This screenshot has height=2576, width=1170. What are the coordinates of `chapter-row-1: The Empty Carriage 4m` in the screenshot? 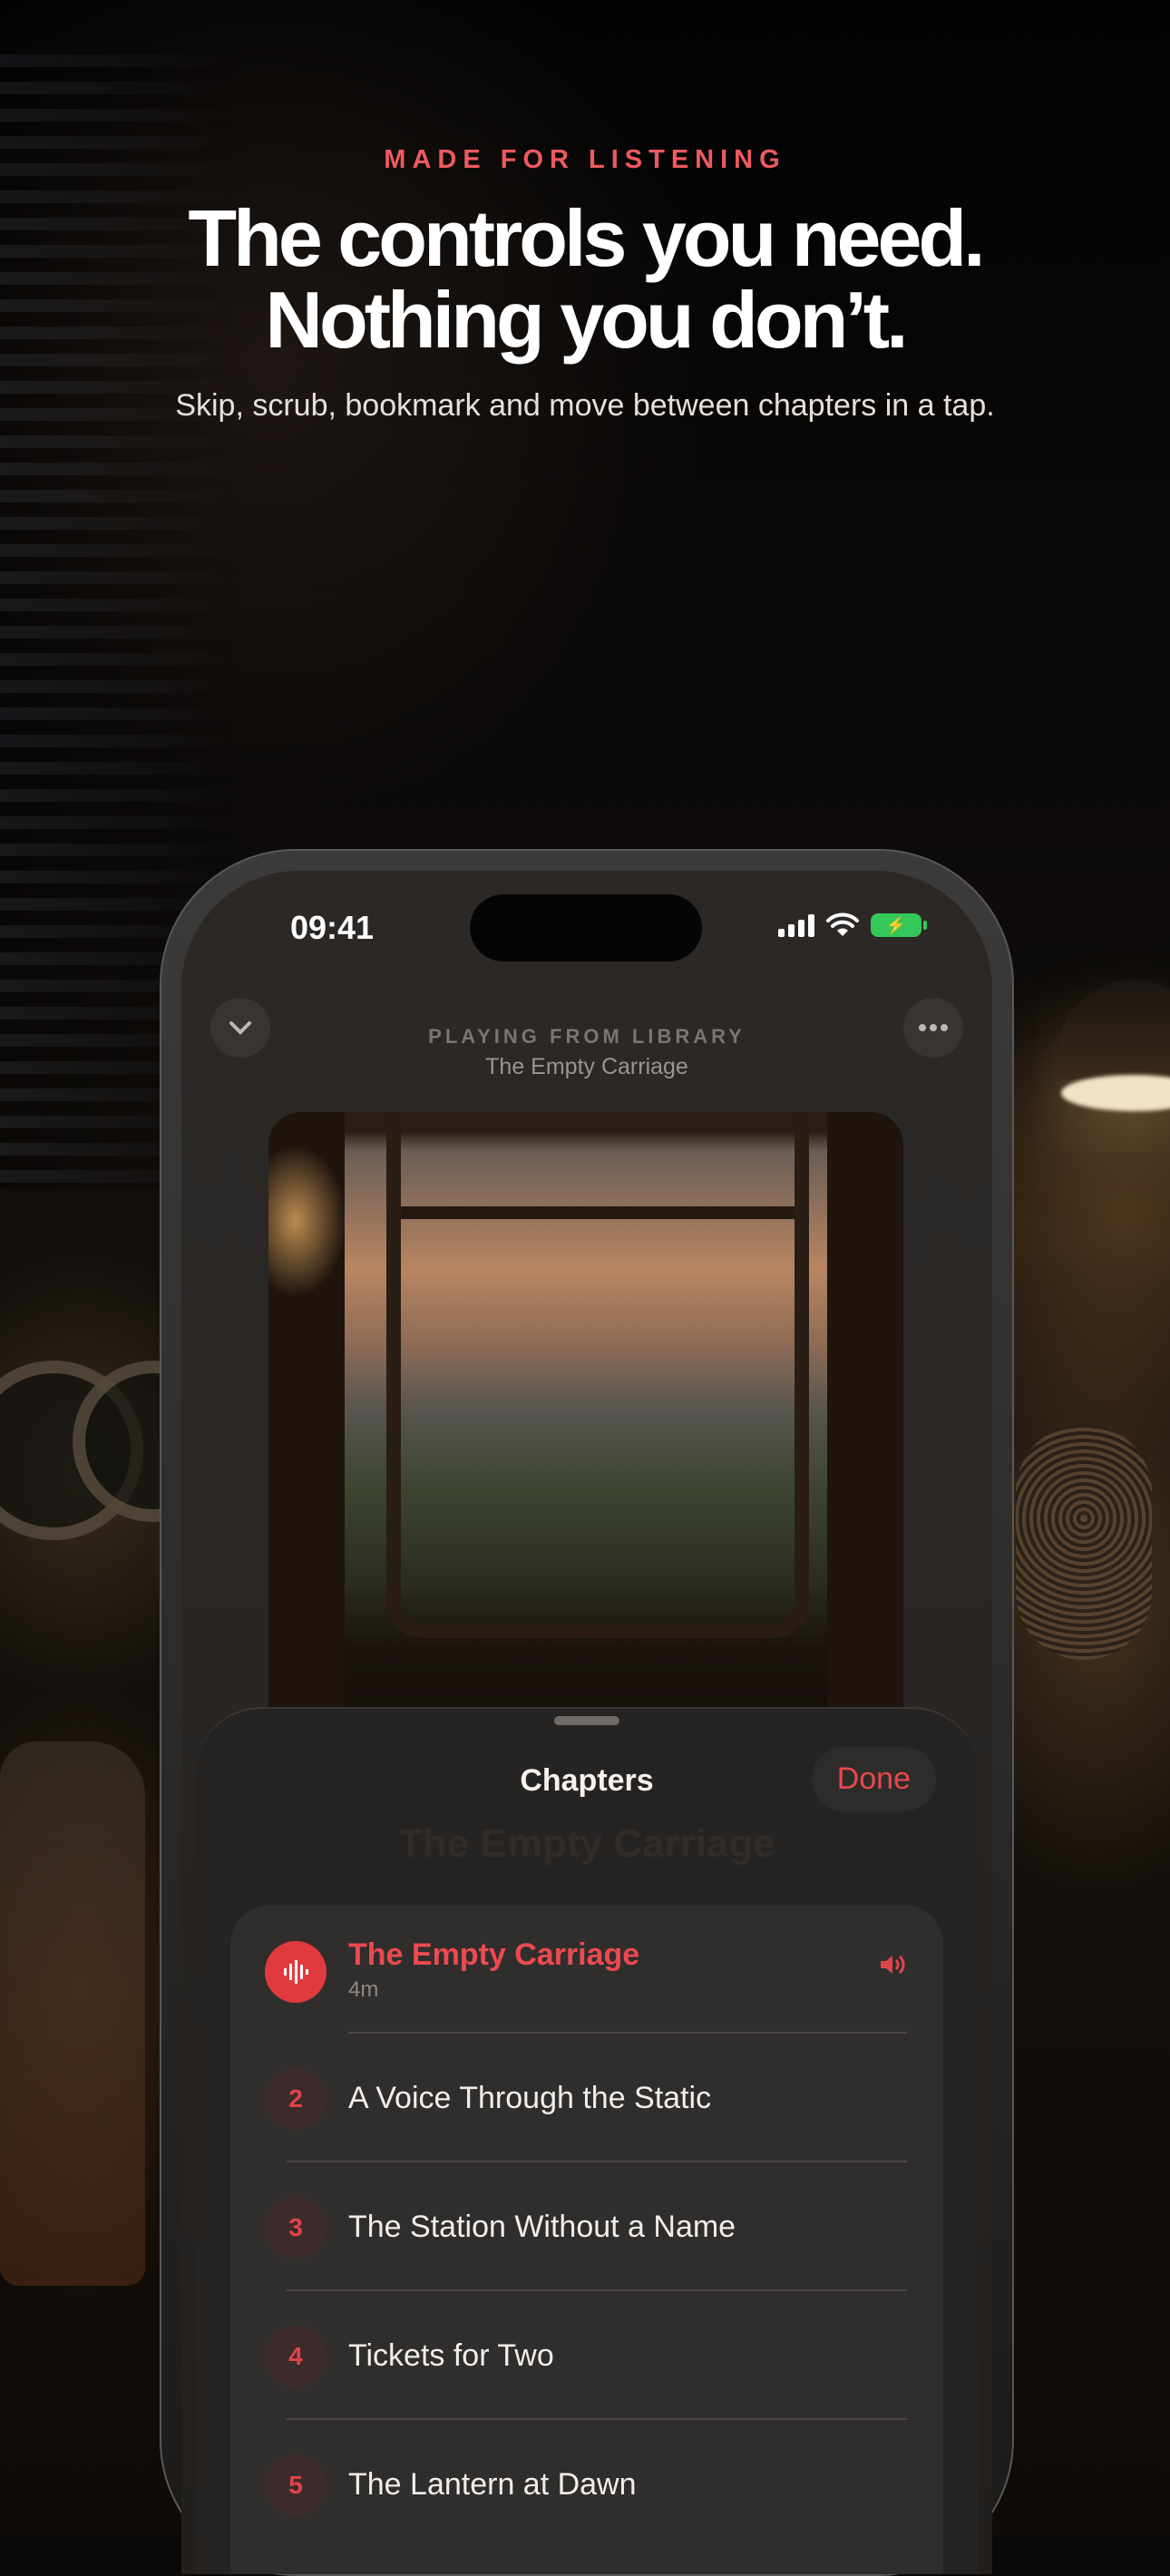 It's located at (586, 1969).